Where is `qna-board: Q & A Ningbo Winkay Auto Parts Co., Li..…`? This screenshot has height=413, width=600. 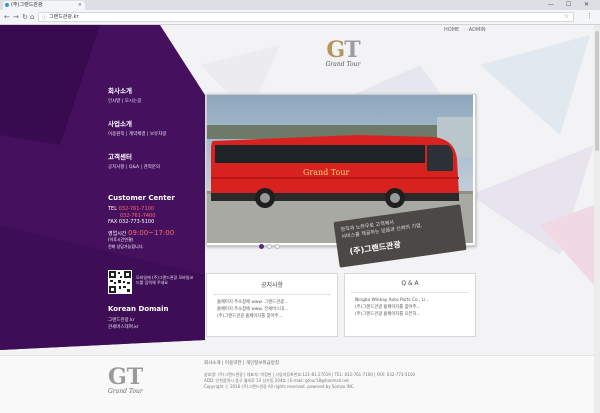 qna-board: Q & A Ningbo Winkay Auto Parts Co., Li..… is located at coordinates (410, 305).